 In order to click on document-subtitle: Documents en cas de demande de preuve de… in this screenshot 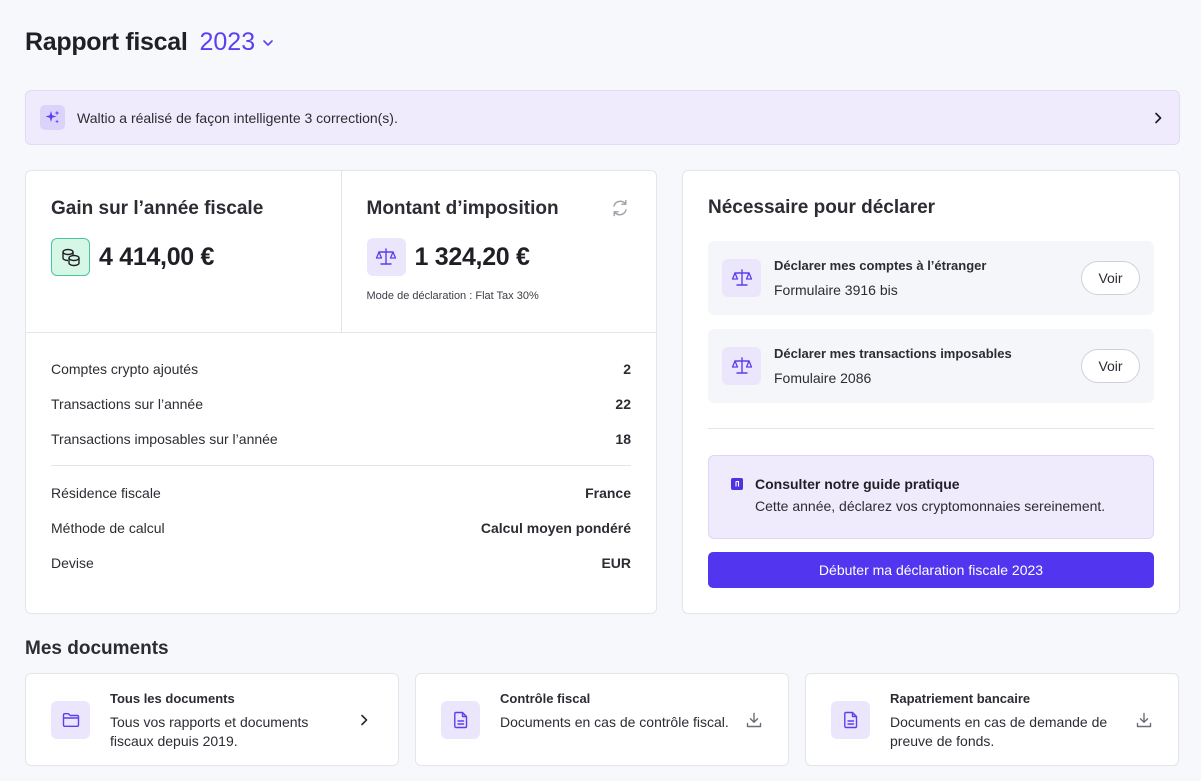, I will do `click(999, 731)`.